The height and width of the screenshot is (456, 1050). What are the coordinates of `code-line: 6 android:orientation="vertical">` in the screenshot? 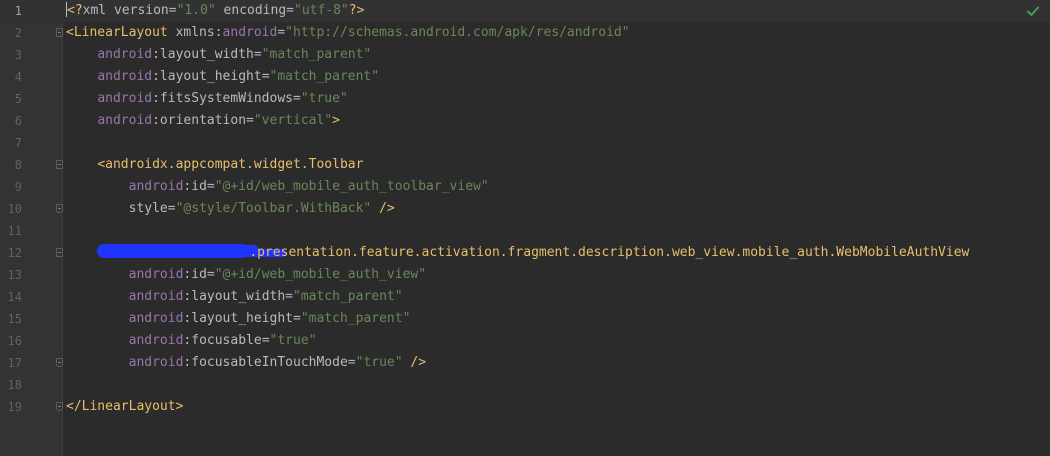 It's located at (525, 121).